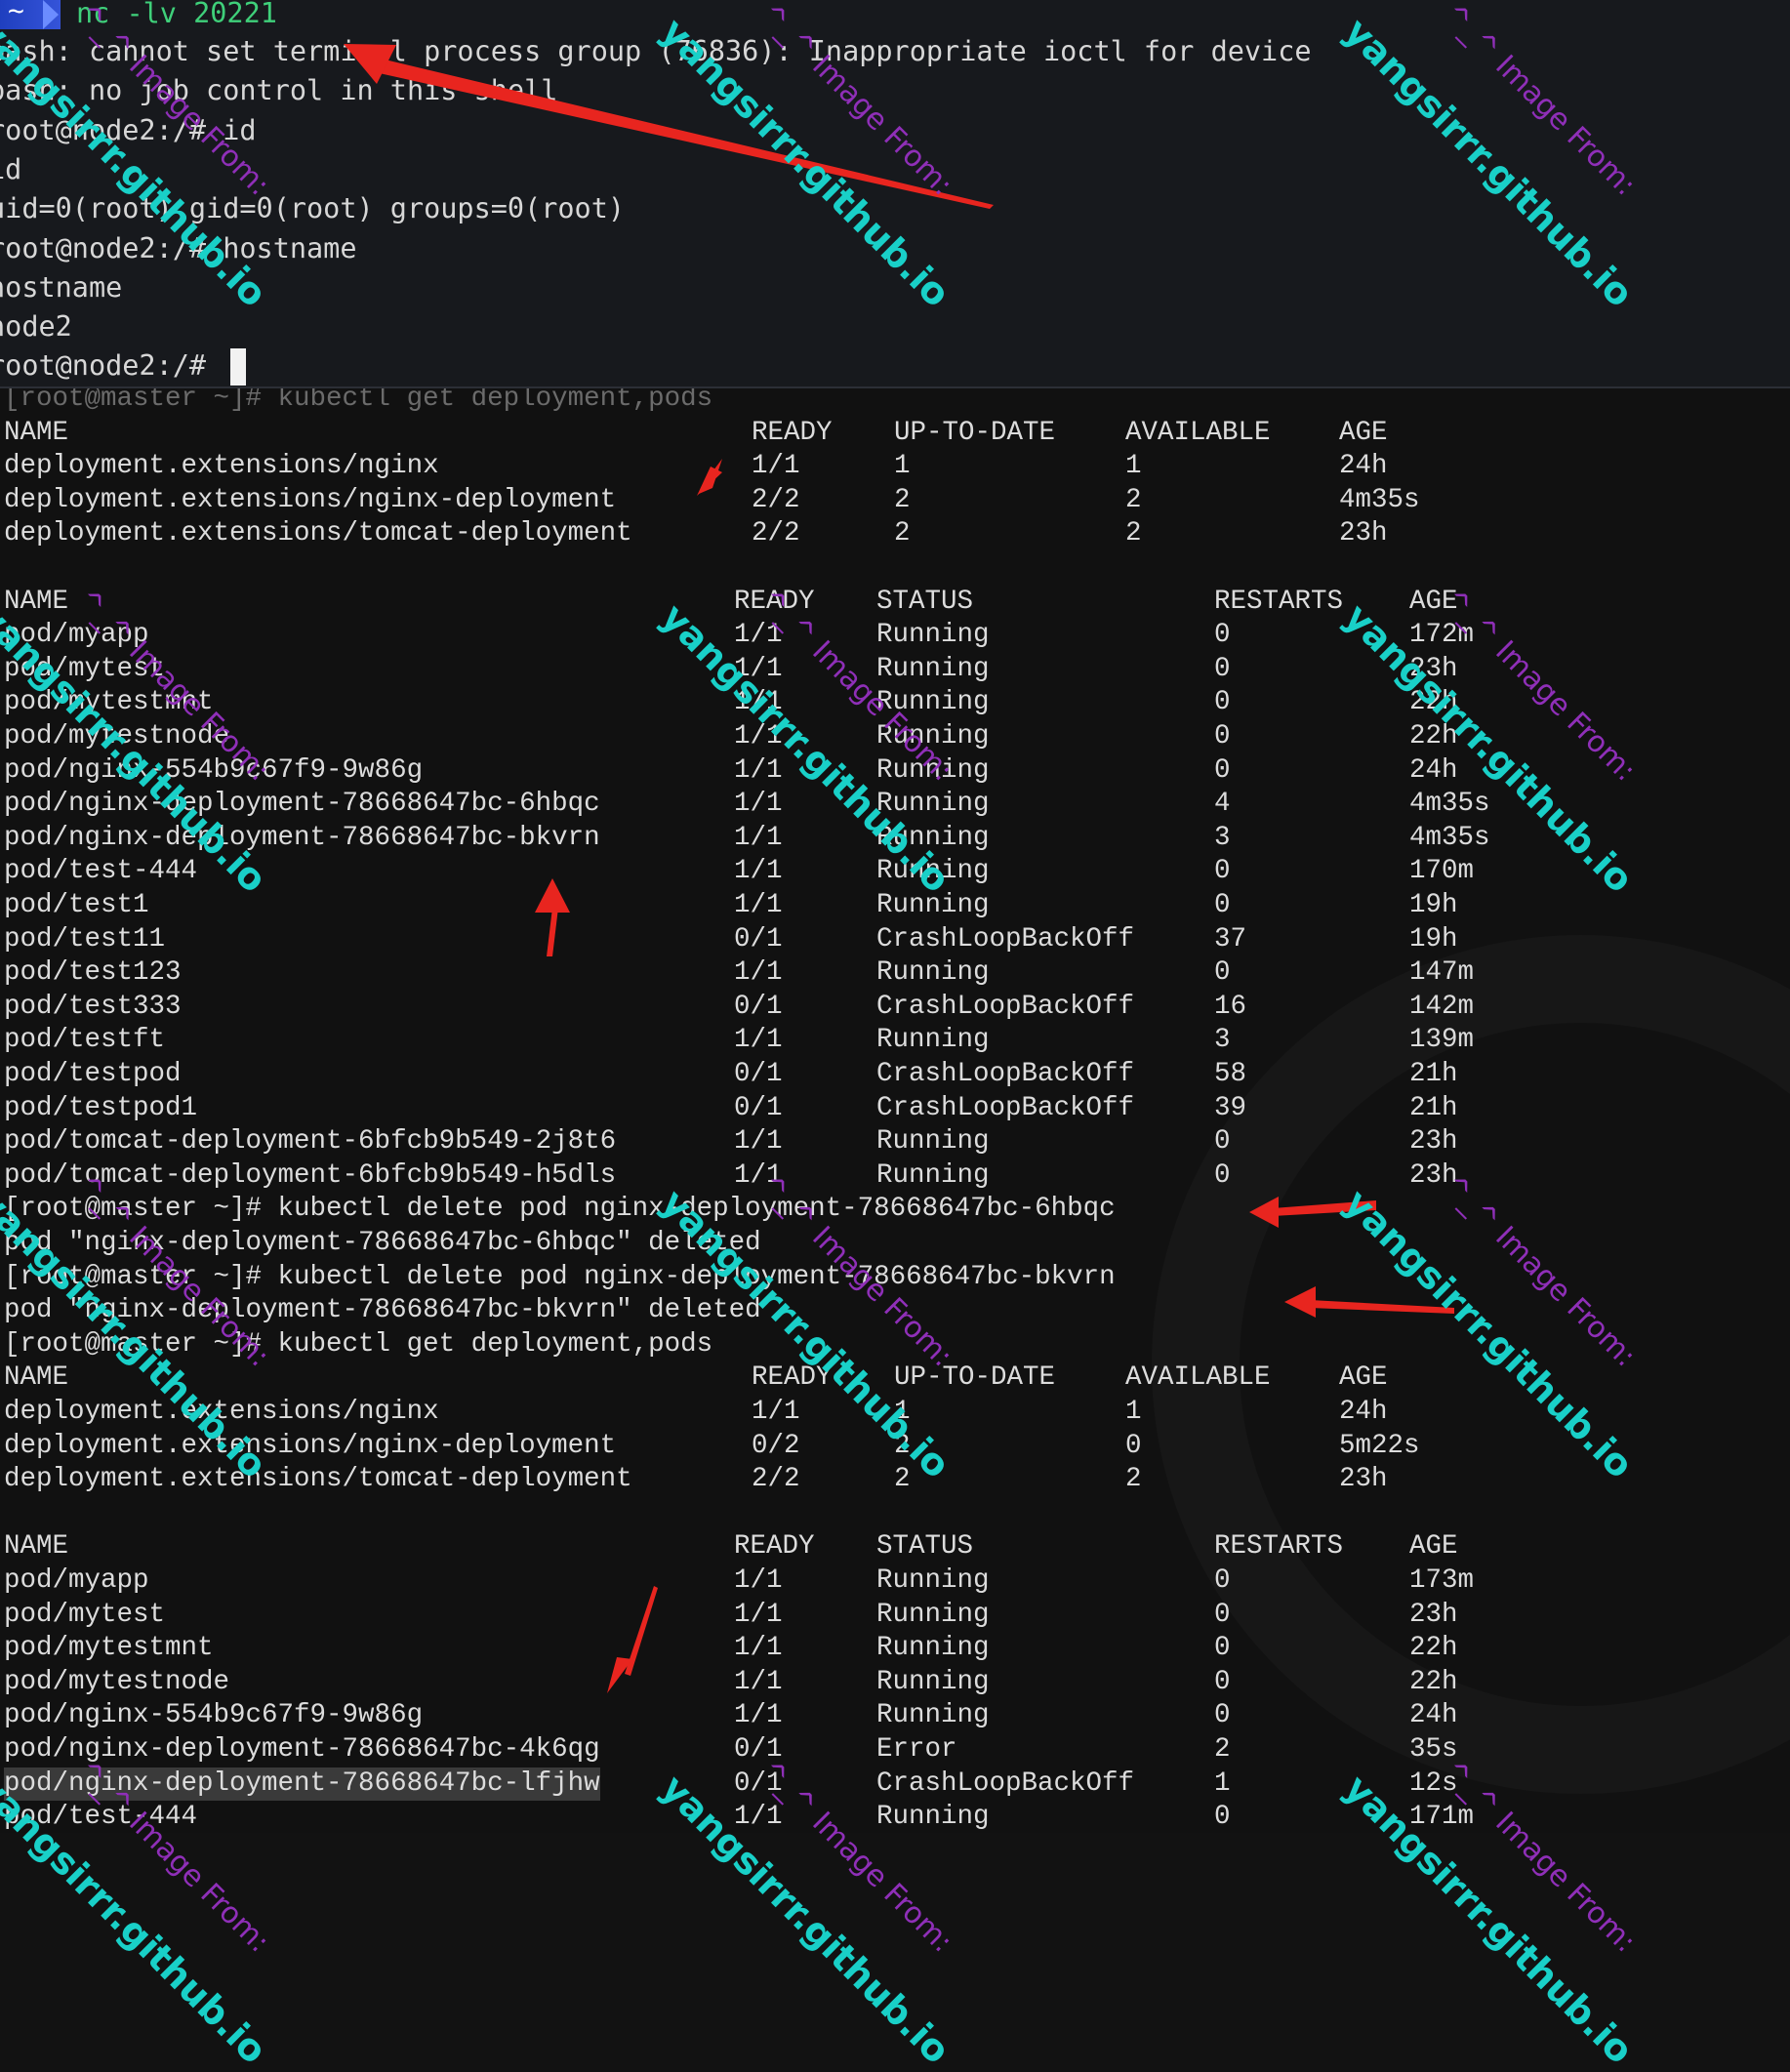 Image resolution: width=1790 pixels, height=2072 pixels. Describe the element at coordinates (1223, 1783) in the screenshot. I see `cell-restarts: 1` at that location.